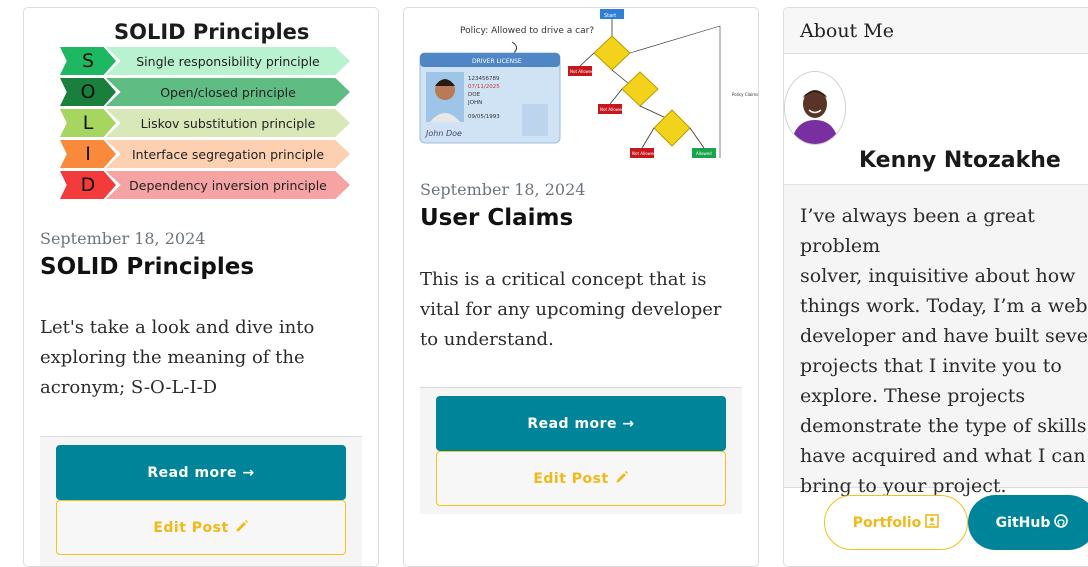 This screenshot has height=567, width=1088. Describe the element at coordinates (228, 92) in the screenshot. I see `solid-row-label: Open/closed principle` at that location.